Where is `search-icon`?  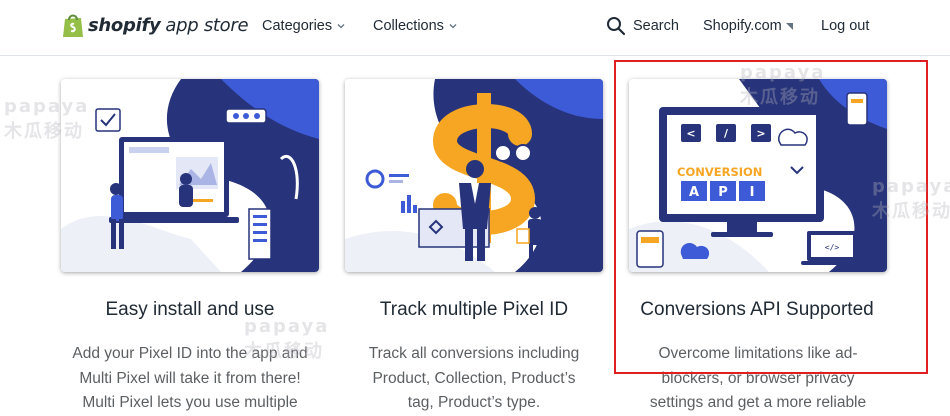
search-icon is located at coordinates (616, 26).